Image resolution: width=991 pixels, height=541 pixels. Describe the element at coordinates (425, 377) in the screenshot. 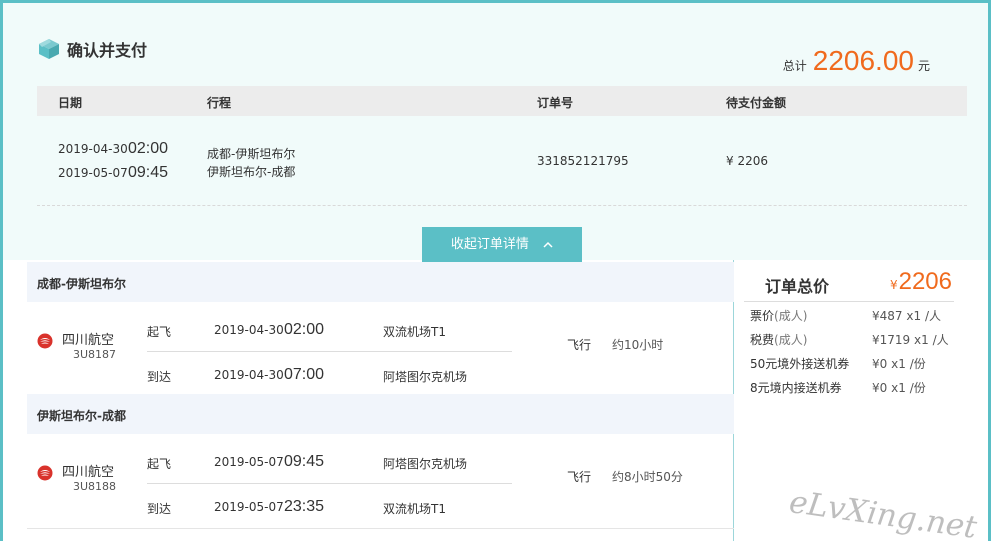

I see `arrive-airport: 阿塔图尔克机场` at that location.